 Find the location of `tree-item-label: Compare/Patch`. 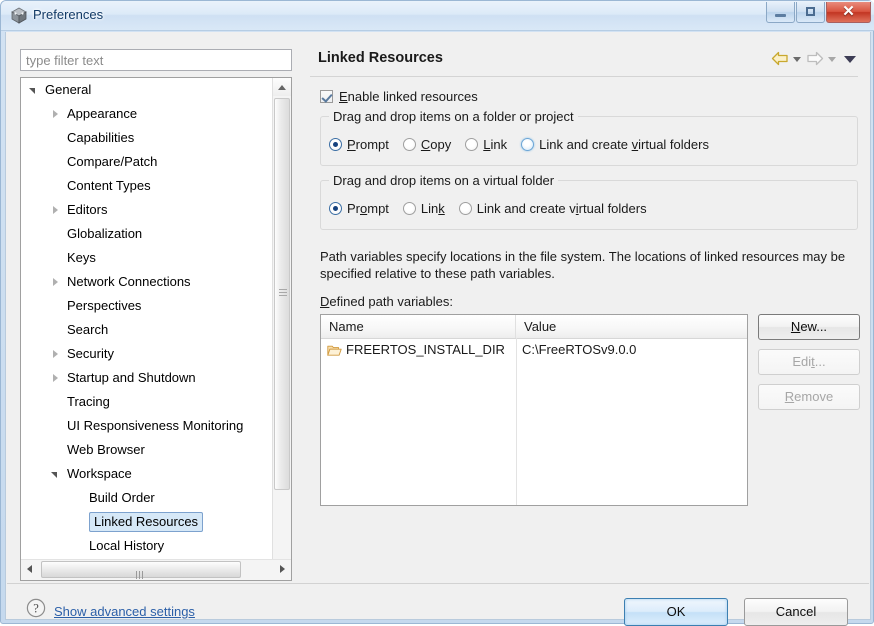

tree-item-label: Compare/Patch is located at coordinates (112, 161).